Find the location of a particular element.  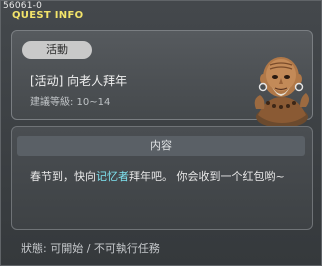

quest-status: 狀態: 可開始 / 不可執行任務 is located at coordinates (90, 248).